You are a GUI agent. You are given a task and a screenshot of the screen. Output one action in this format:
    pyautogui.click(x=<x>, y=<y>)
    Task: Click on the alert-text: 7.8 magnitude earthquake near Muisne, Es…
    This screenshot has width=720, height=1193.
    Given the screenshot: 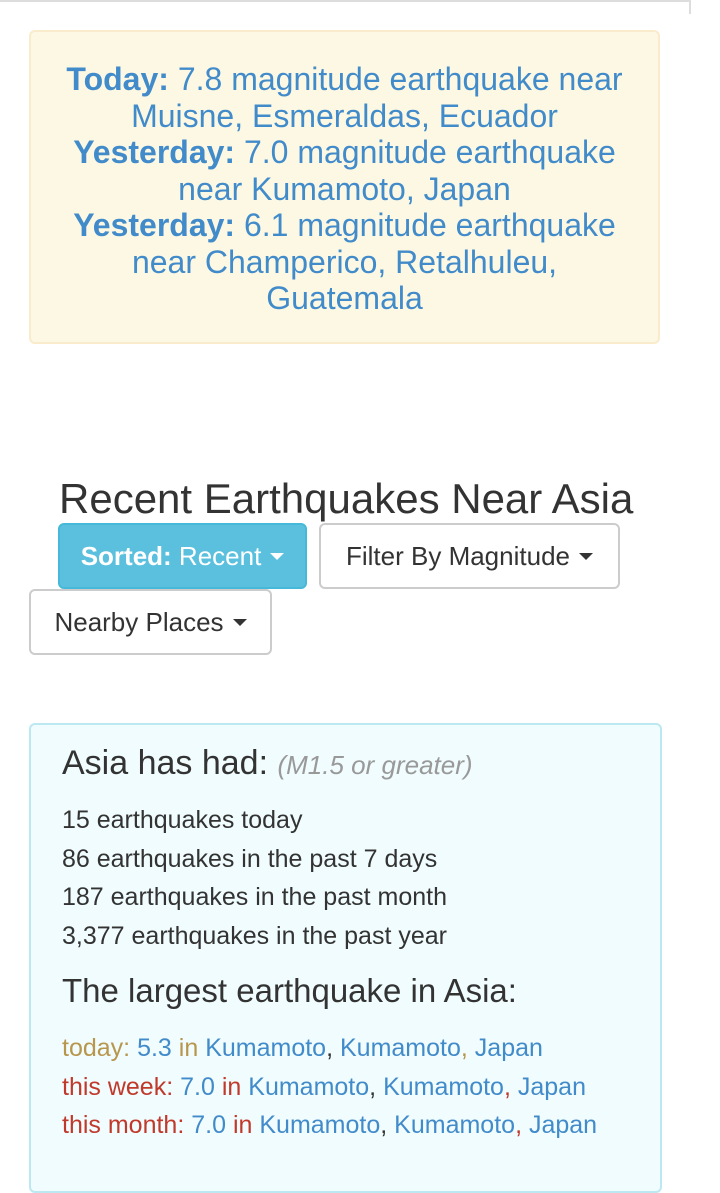 What is the action you would take?
    pyautogui.click(x=377, y=97)
    